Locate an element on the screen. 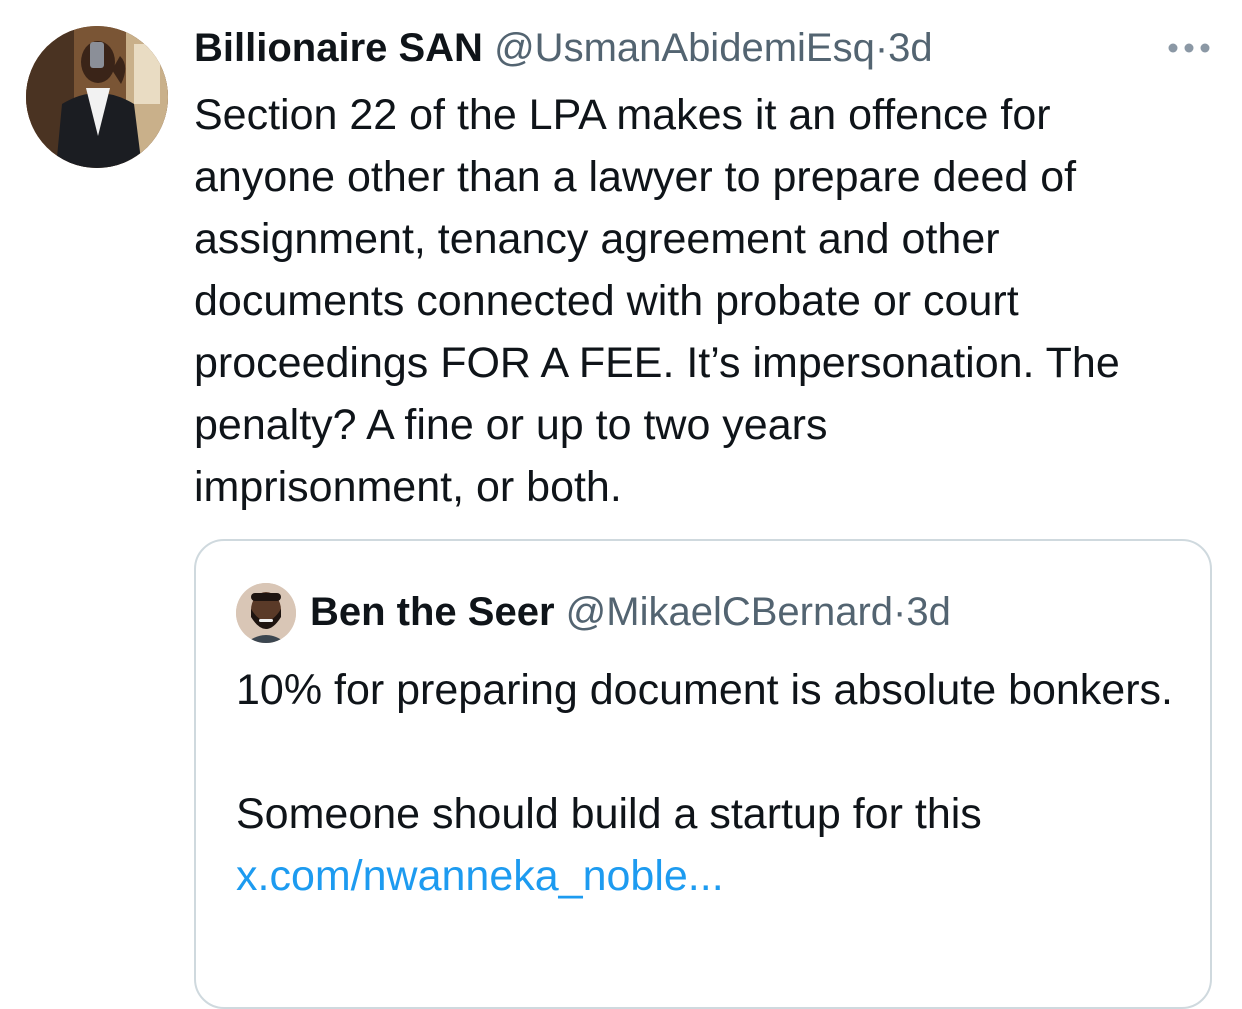  avatar-memoji is located at coordinates (266, 613).